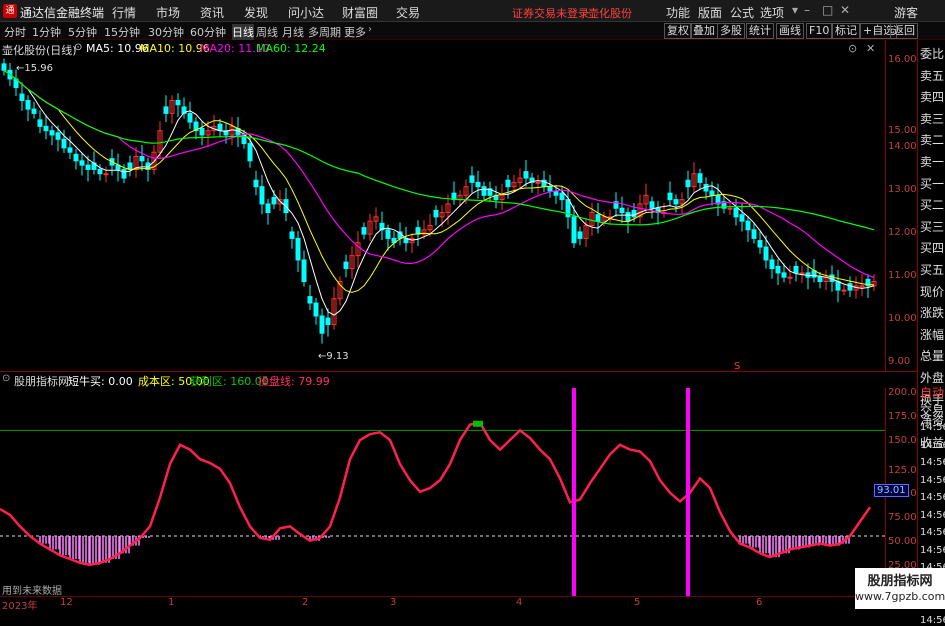 The image size is (945, 626). What do you see at coordinates (82, 32) in the screenshot?
I see `tab-5min: 5分钟` at bounding box center [82, 32].